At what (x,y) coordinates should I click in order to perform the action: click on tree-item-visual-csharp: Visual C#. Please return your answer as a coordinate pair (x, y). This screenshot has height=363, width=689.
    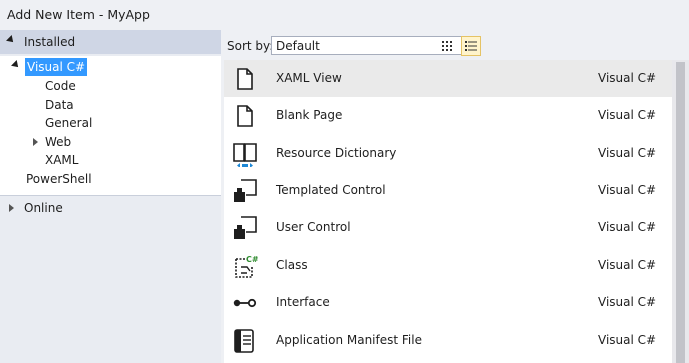
    Looking at the image, I should click on (56, 67).